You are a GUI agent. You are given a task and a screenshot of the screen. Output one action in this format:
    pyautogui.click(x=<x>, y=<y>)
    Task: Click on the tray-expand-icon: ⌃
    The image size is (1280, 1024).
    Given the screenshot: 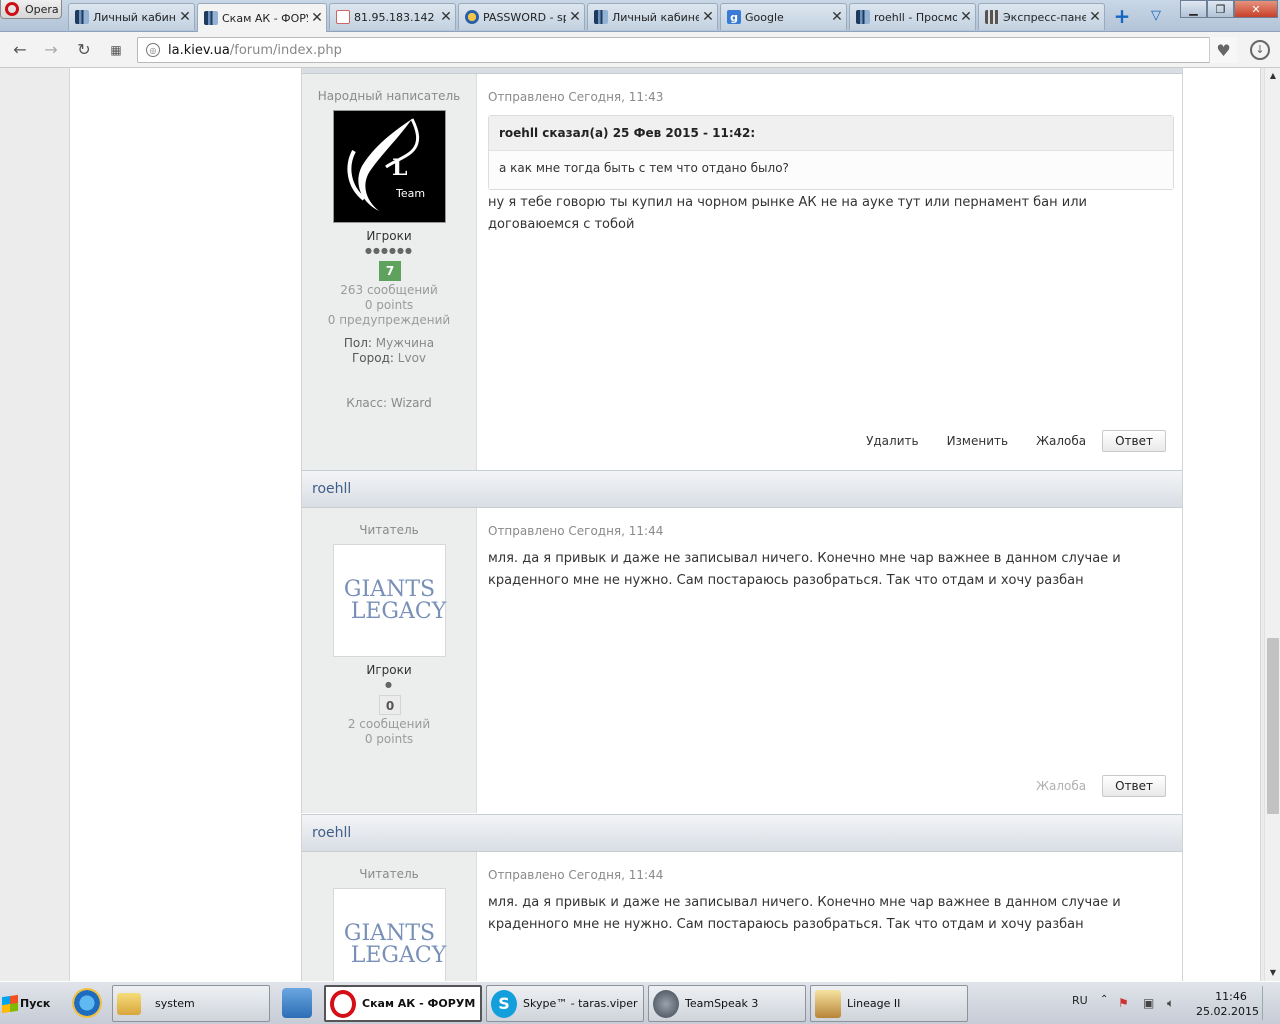 What is the action you would take?
    pyautogui.click(x=1104, y=999)
    